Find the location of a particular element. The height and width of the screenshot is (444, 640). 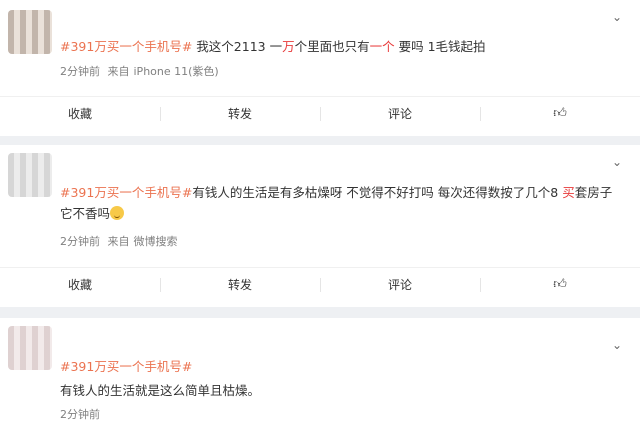

post-text: #391万买一个手机号# 我这个2113 一万个里面也只有一个 要吗 1毛钱起拍 is located at coordinates (273, 46).